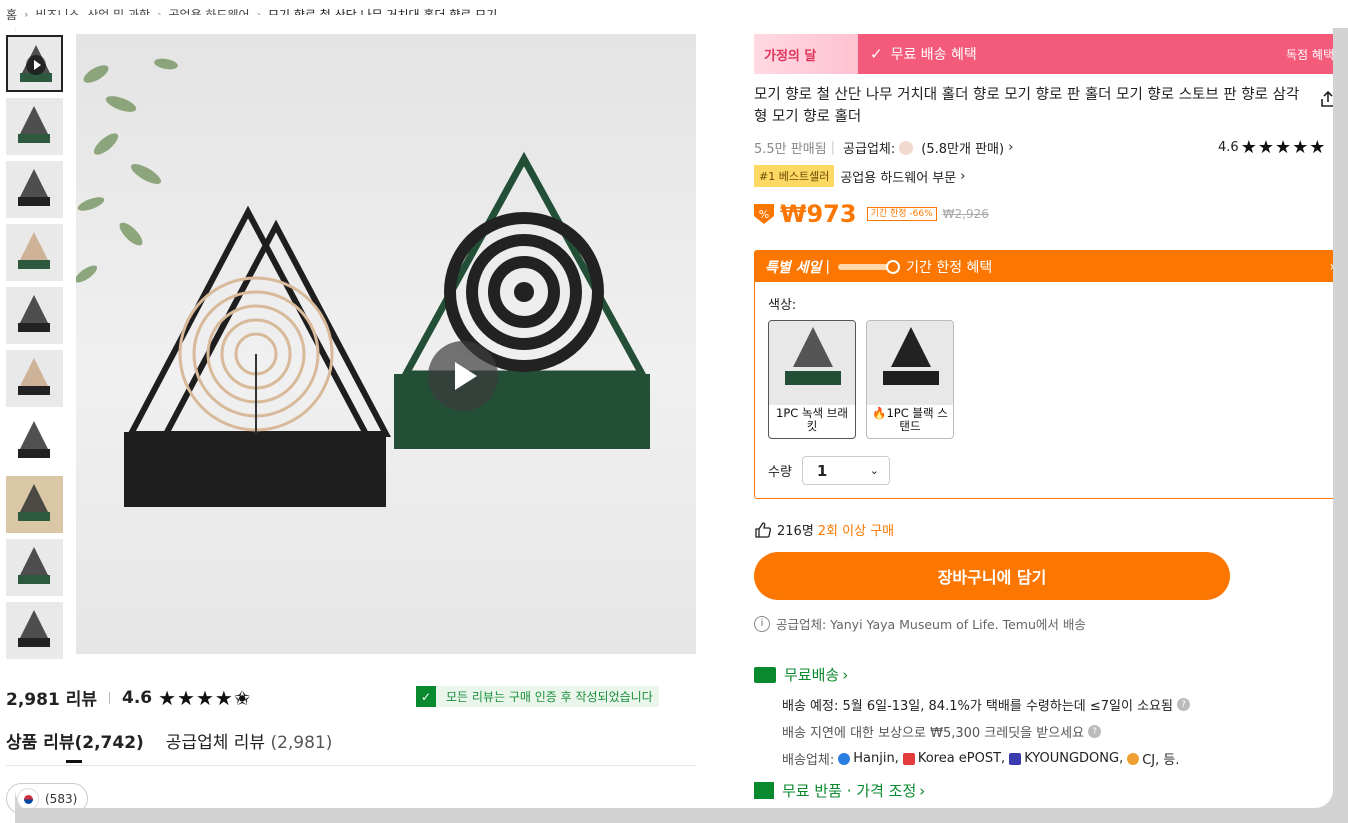 This screenshot has height=823, width=1348. I want to click on color-option-green: 1PC 녹색 브래킷, so click(812, 379).